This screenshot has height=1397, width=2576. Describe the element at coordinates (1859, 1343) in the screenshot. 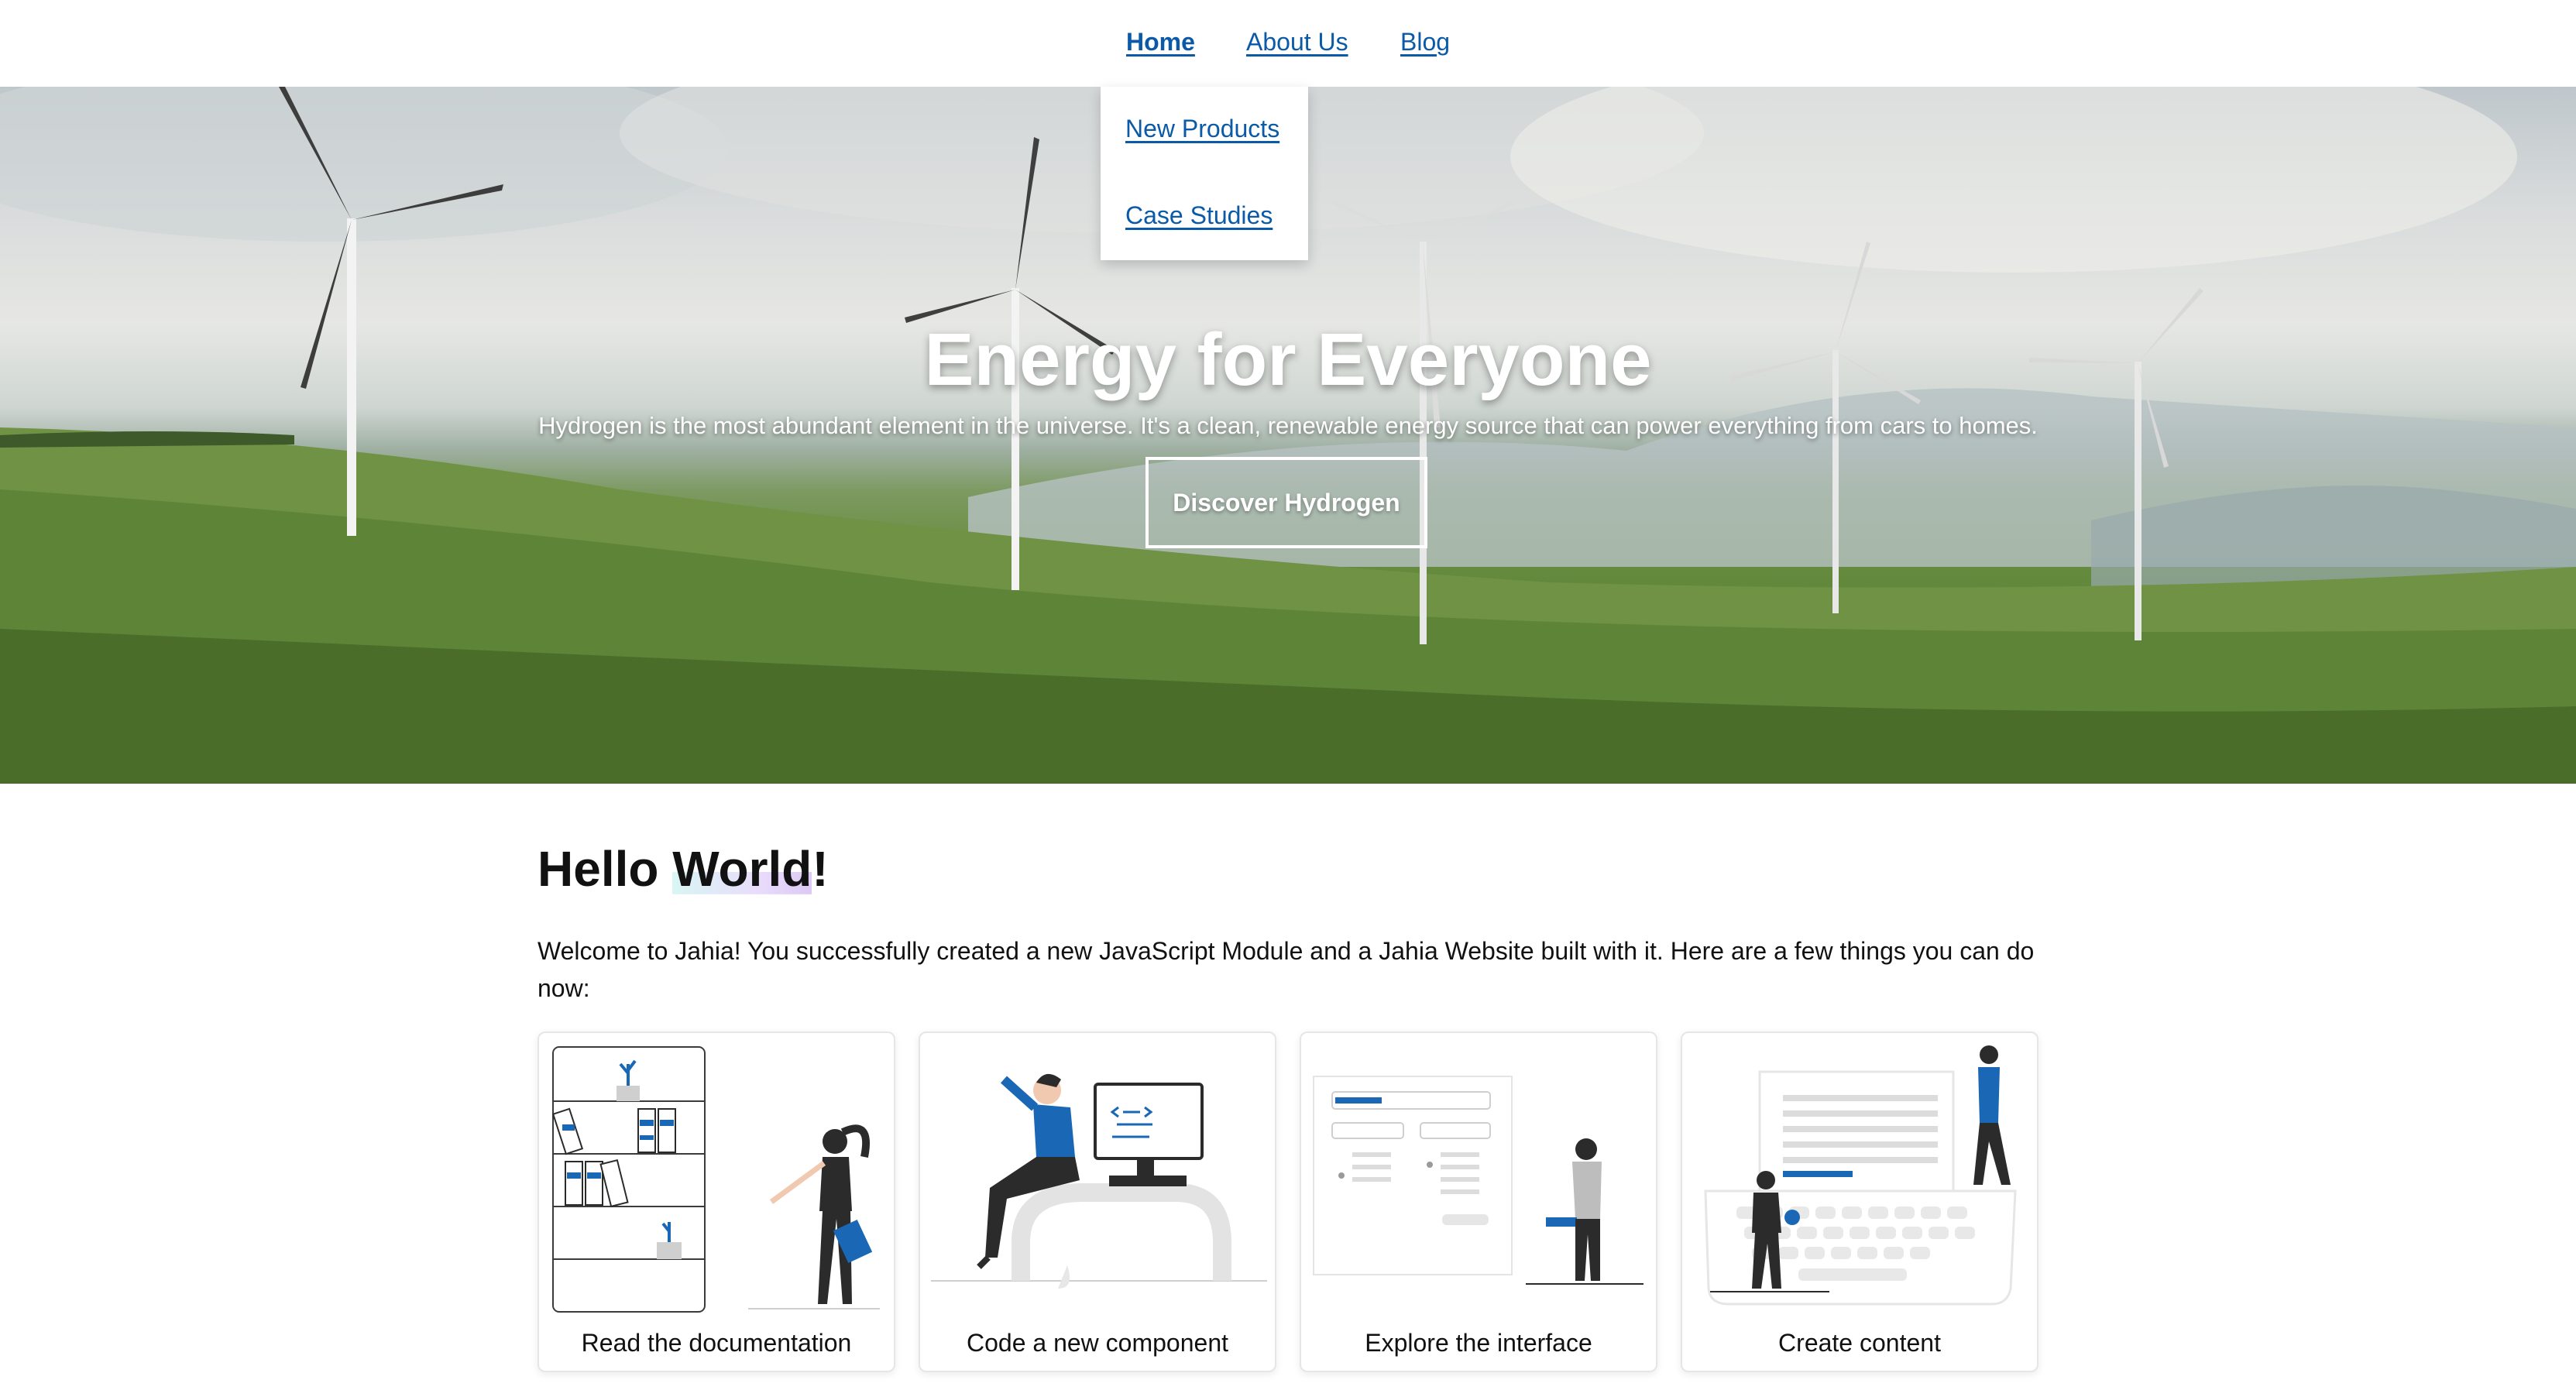

I see `card-label: Create content` at that location.